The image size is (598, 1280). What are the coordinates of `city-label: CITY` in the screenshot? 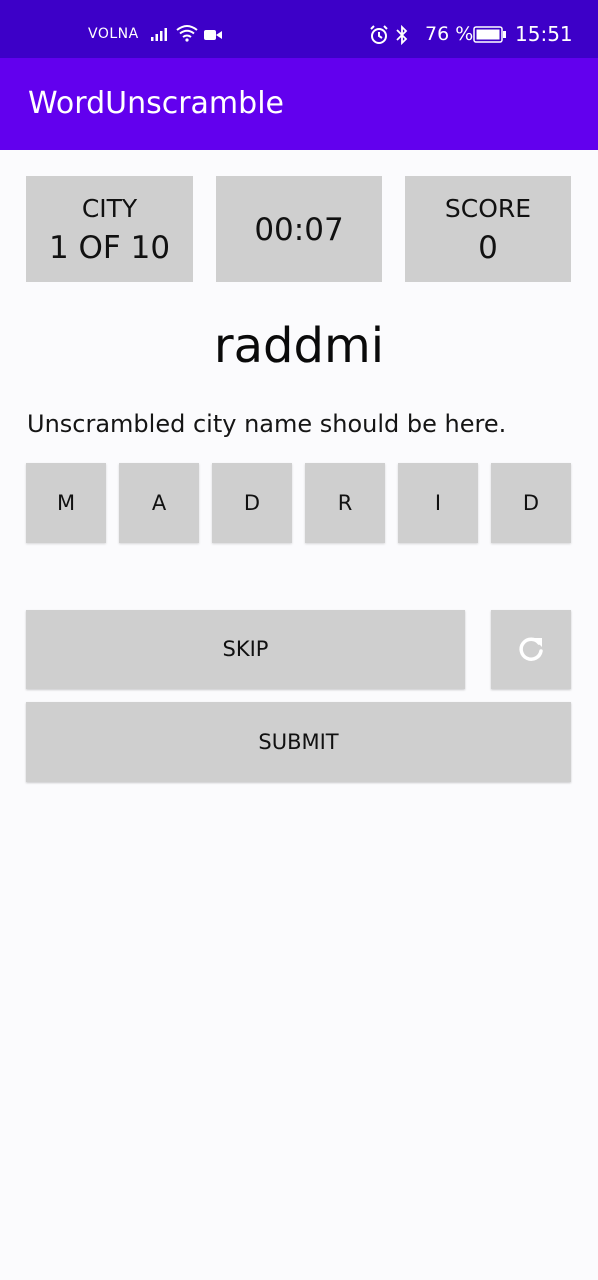 It's located at (109, 208).